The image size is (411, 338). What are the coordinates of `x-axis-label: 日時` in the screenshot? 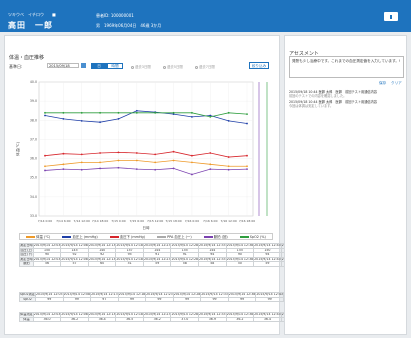 It's located at (146, 227).